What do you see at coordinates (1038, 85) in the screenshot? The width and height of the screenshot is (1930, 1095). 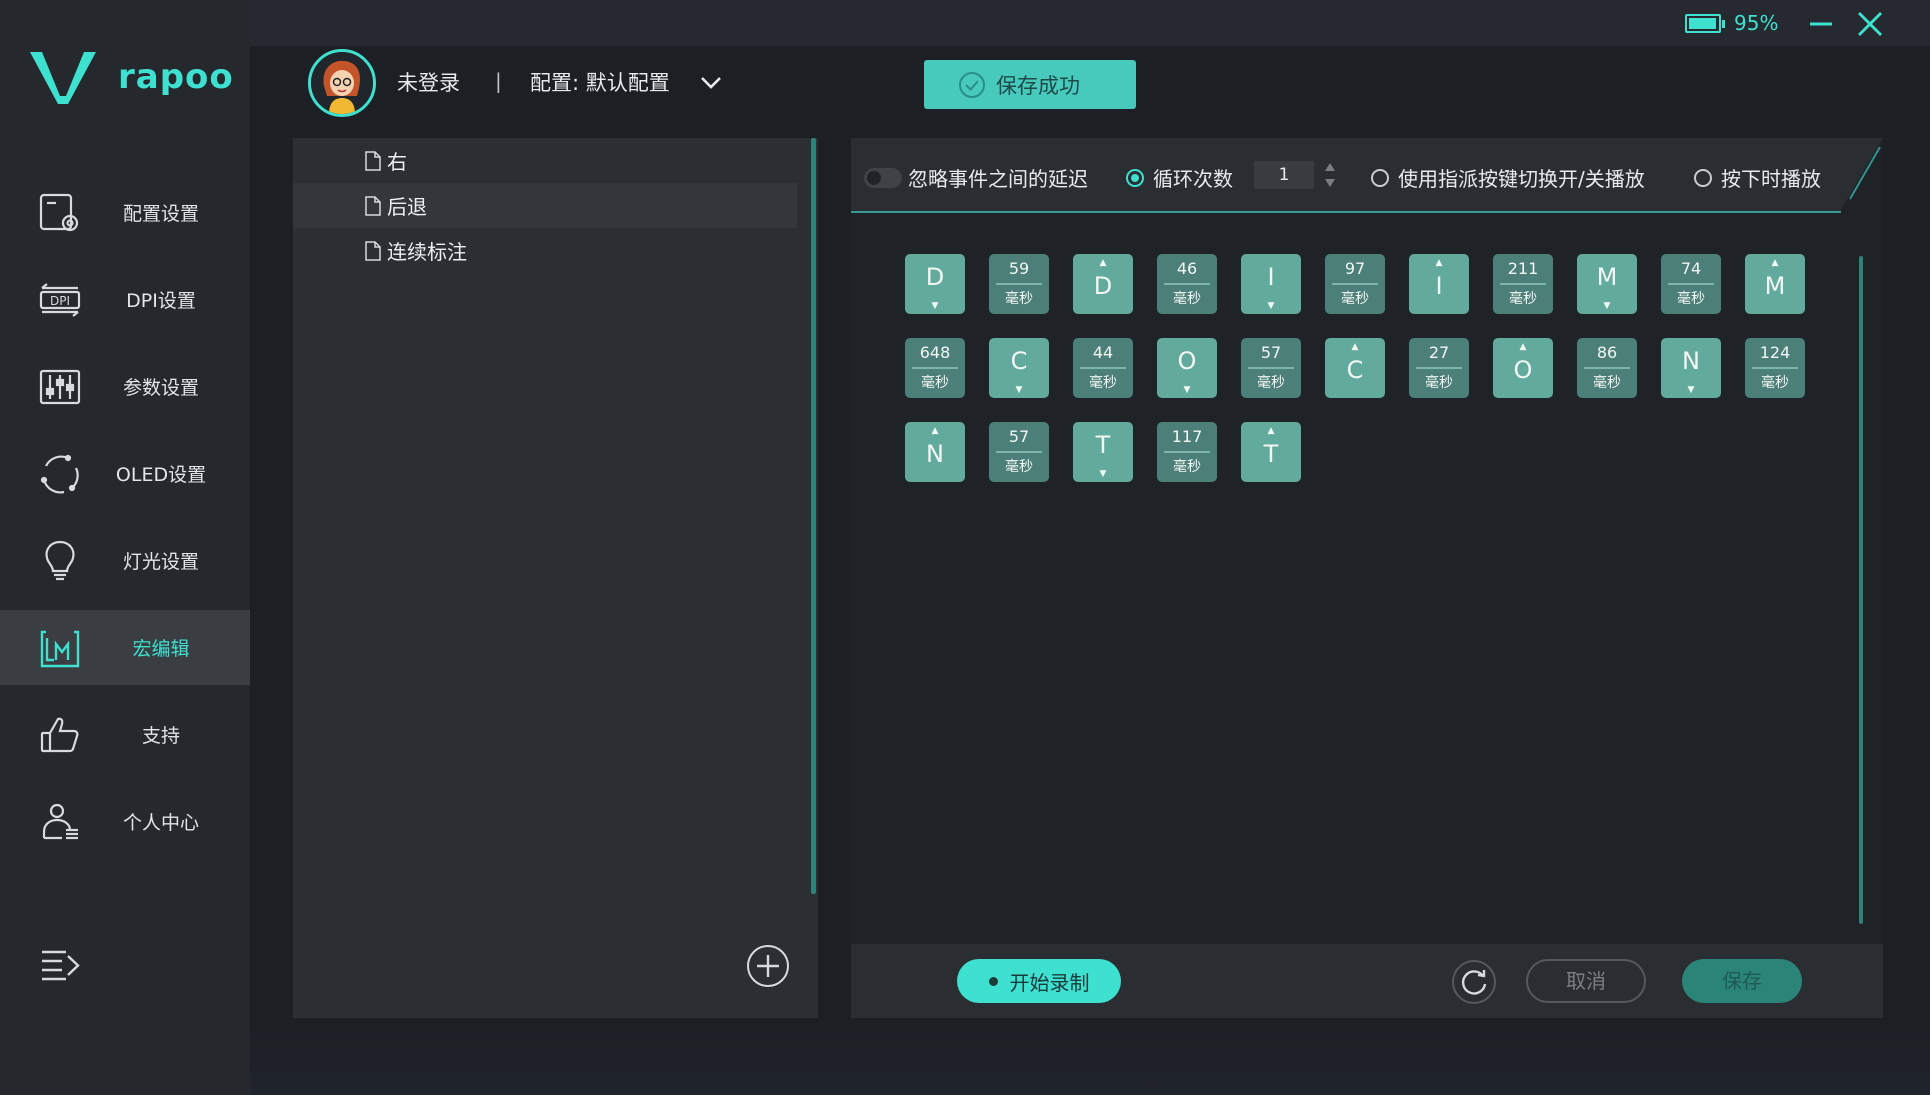 I see `toast-text: 保存成功` at bounding box center [1038, 85].